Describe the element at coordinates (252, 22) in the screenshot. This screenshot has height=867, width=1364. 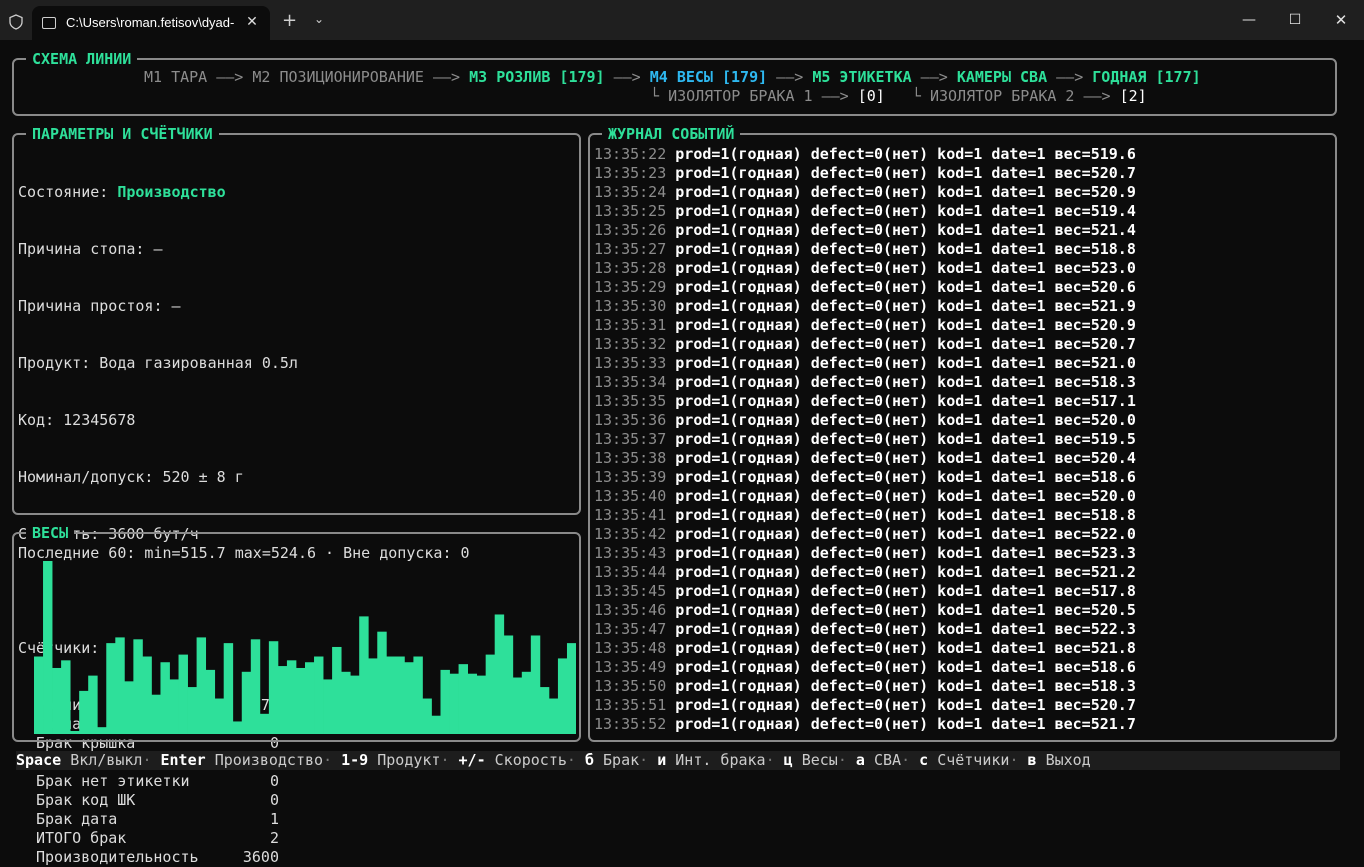
I see `close-tab-icon: ✕` at that location.